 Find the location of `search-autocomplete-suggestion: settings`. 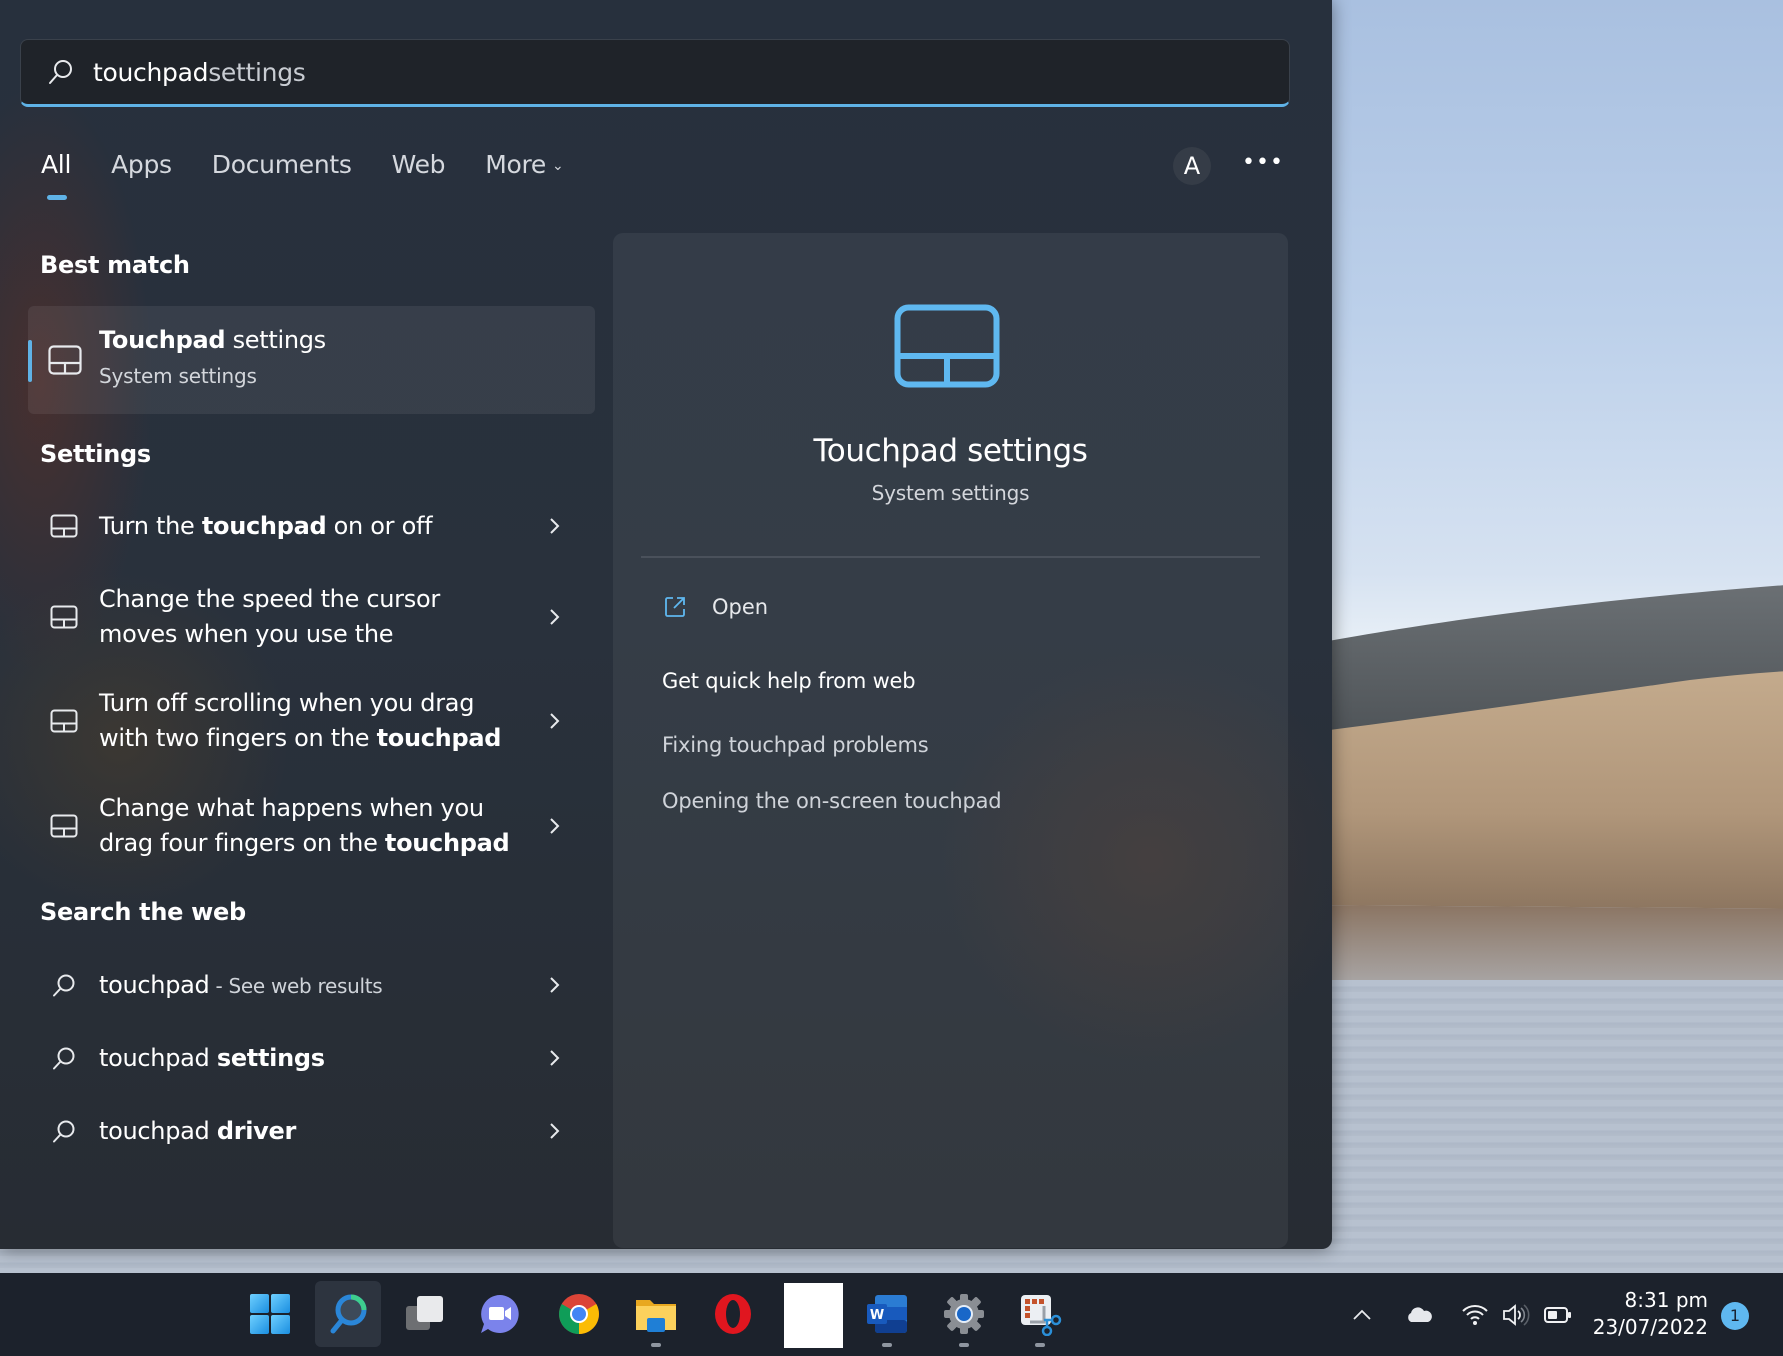

search-autocomplete-suggestion: settings is located at coordinates (257, 72).